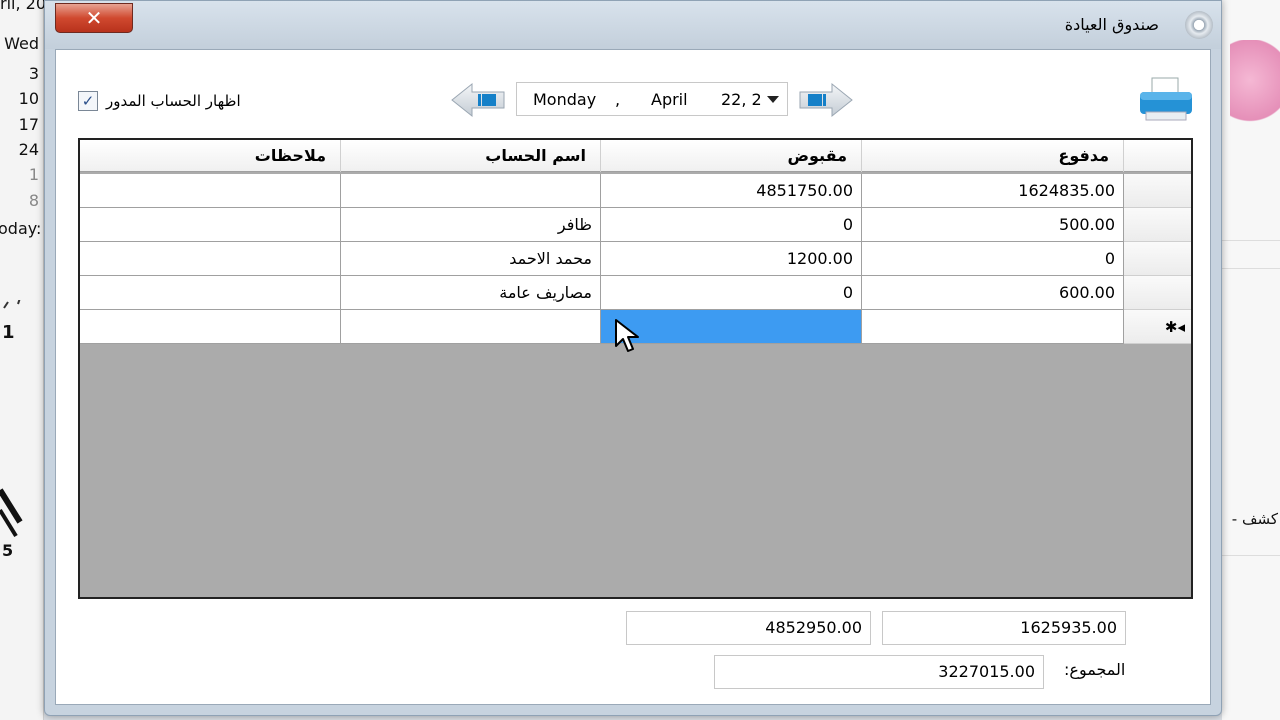  Describe the element at coordinates (21, 43) in the screenshot. I see `calendar-weekday: Wed` at that location.